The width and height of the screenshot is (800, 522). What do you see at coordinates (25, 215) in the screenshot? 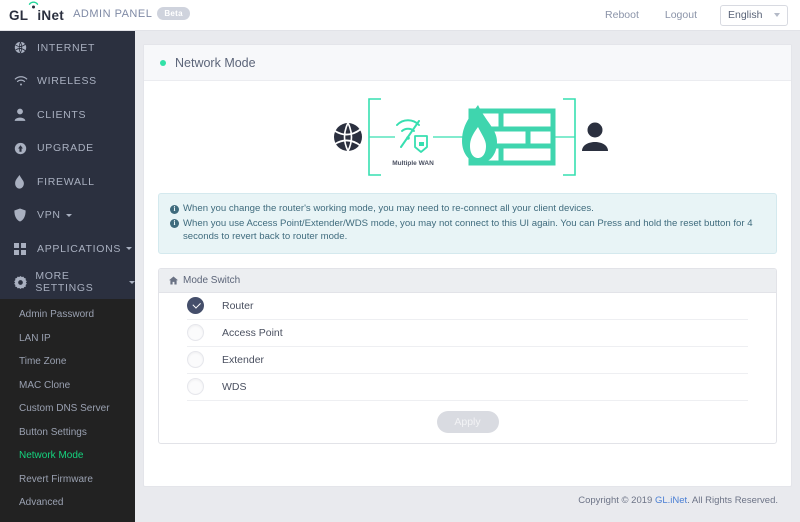
I see `shield-icon` at bounding box center [25, 215].